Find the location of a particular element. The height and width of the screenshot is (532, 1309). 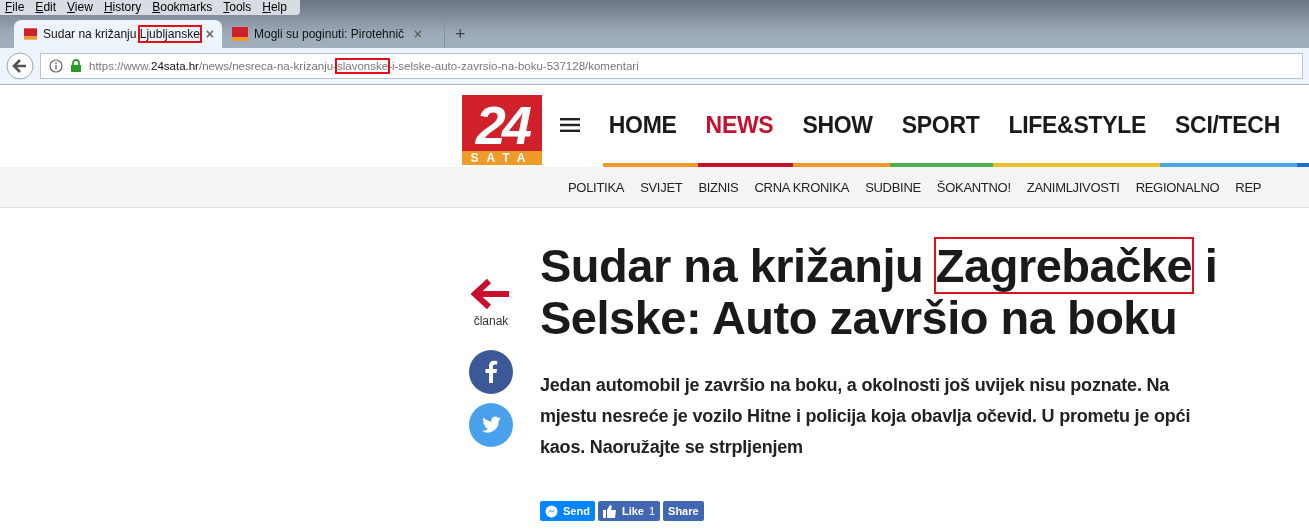

menu-item: Edit is located at coordinates (46, 7).